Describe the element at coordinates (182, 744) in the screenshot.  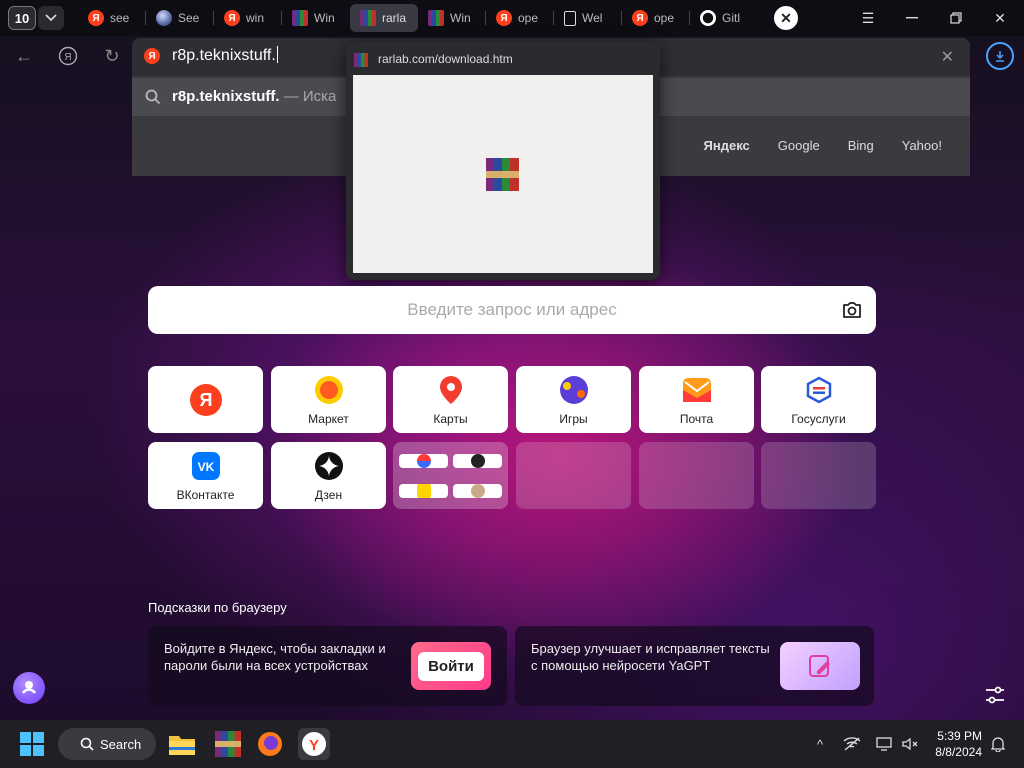
I see `file-explorer-icon` at that location.